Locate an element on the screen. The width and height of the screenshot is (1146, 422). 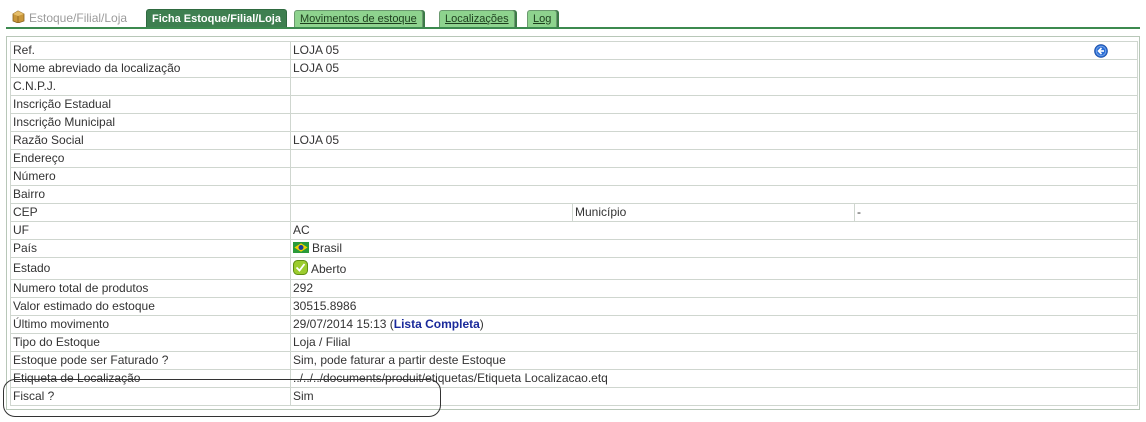
table-row: Tipo do Estoque Loja / Filial is located at coordinates (574, 342).